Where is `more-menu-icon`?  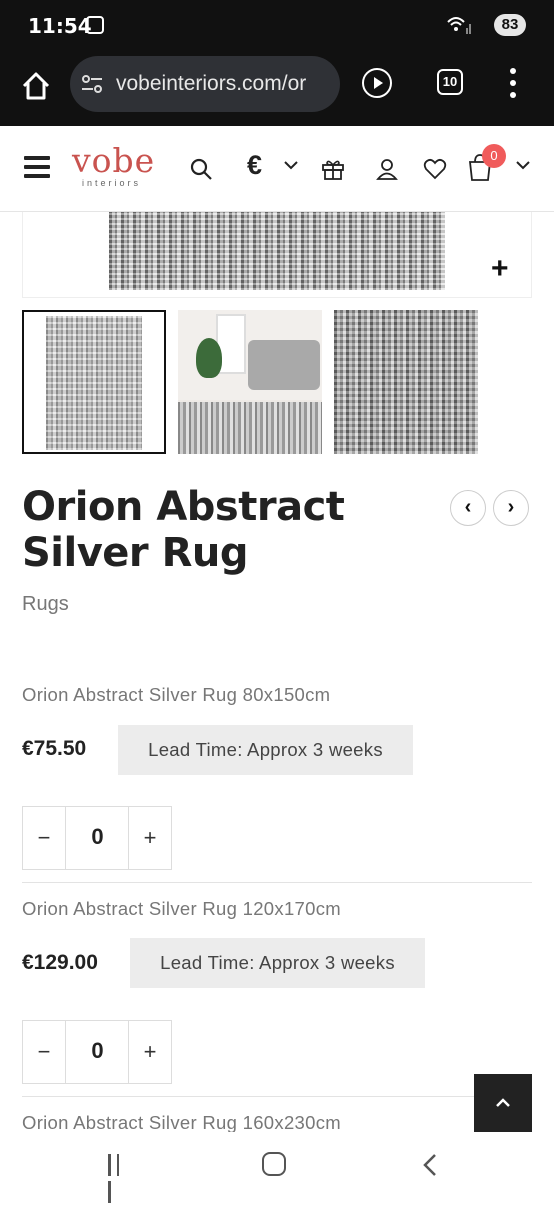 more-menu-icon is located at coordinates (513, 83).